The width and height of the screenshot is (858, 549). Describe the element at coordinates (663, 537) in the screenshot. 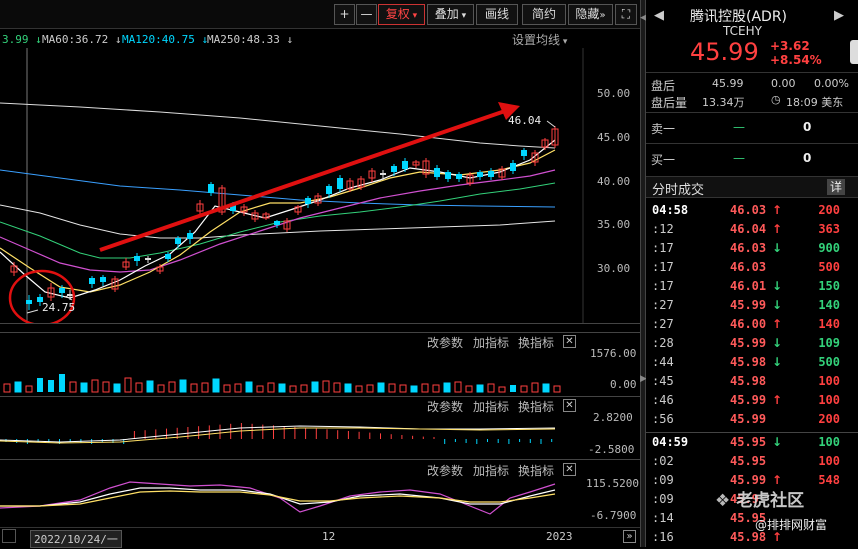

I see `tick-time: :16` at that location.